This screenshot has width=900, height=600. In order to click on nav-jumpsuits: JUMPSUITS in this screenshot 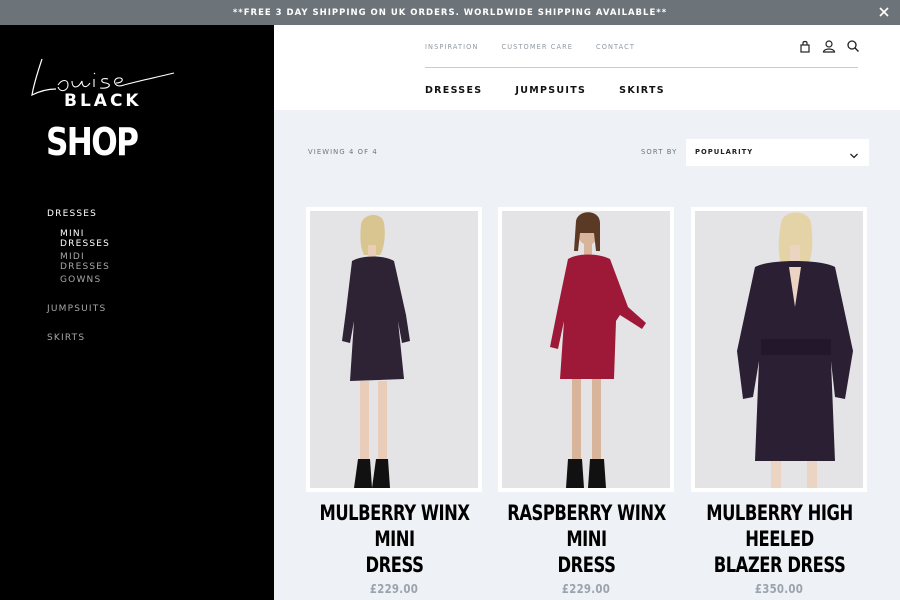, I will do `click(550, 90)`.